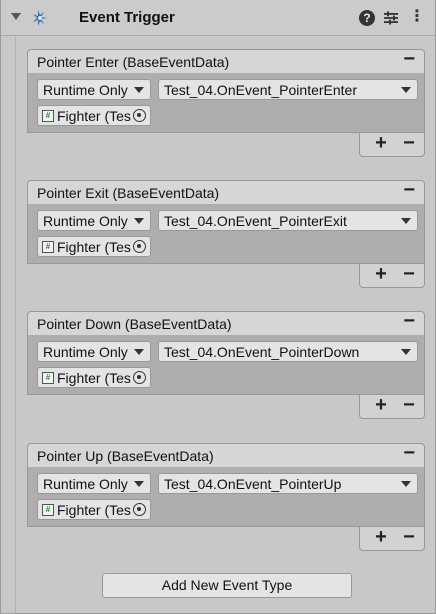 This screenshot has height=614, width=436. Describe the element at coordinates (16, 16) in the screenshot. I see `foldout-arrow-icon` at that location.